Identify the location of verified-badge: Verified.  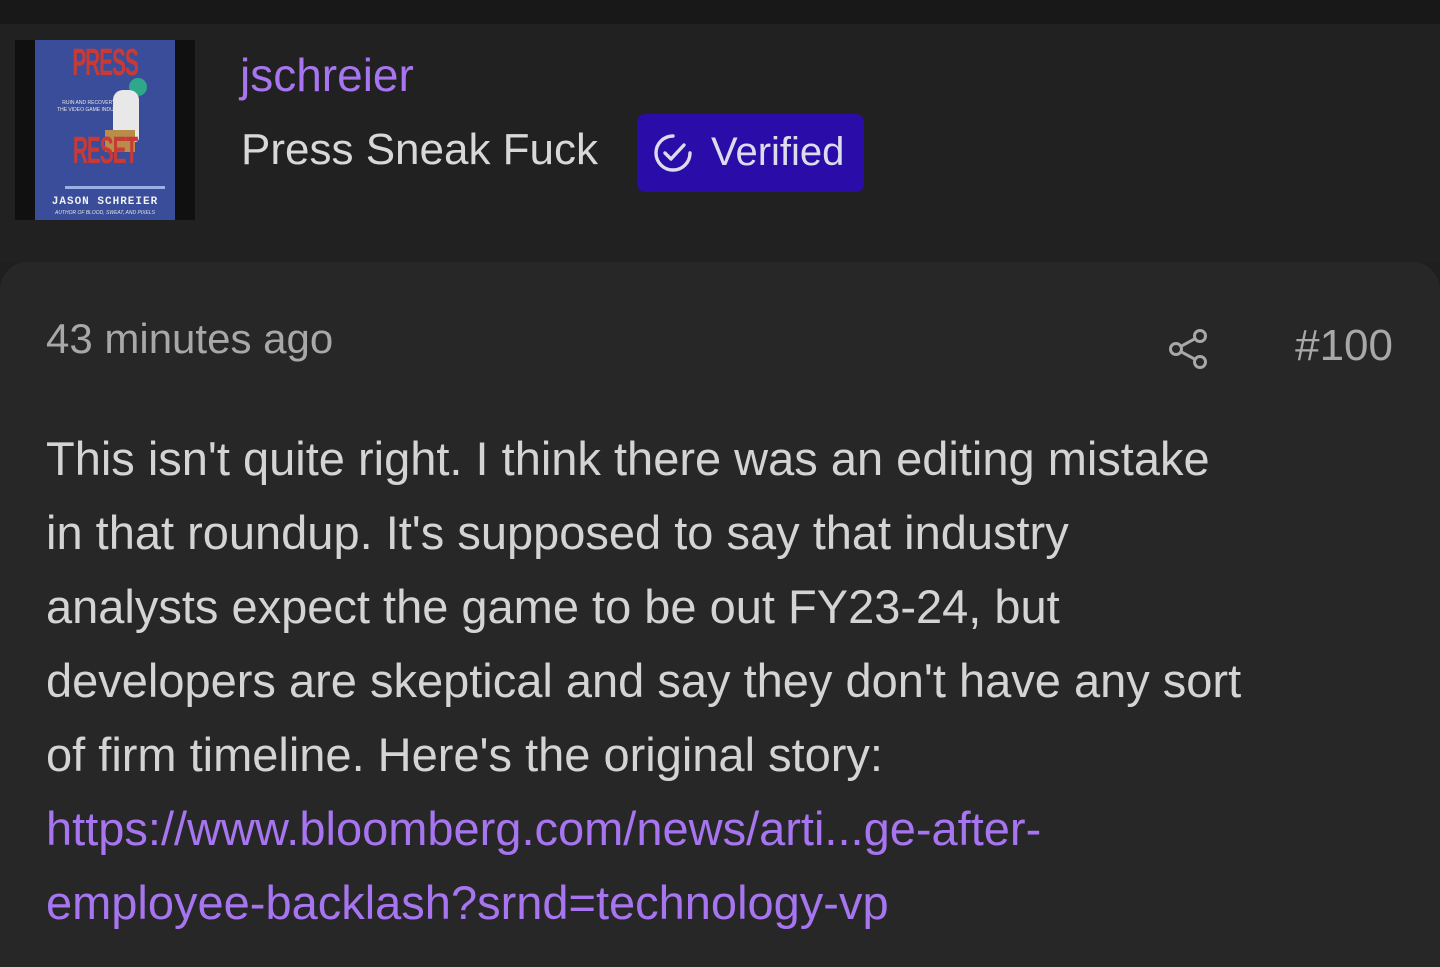
(750, 153).